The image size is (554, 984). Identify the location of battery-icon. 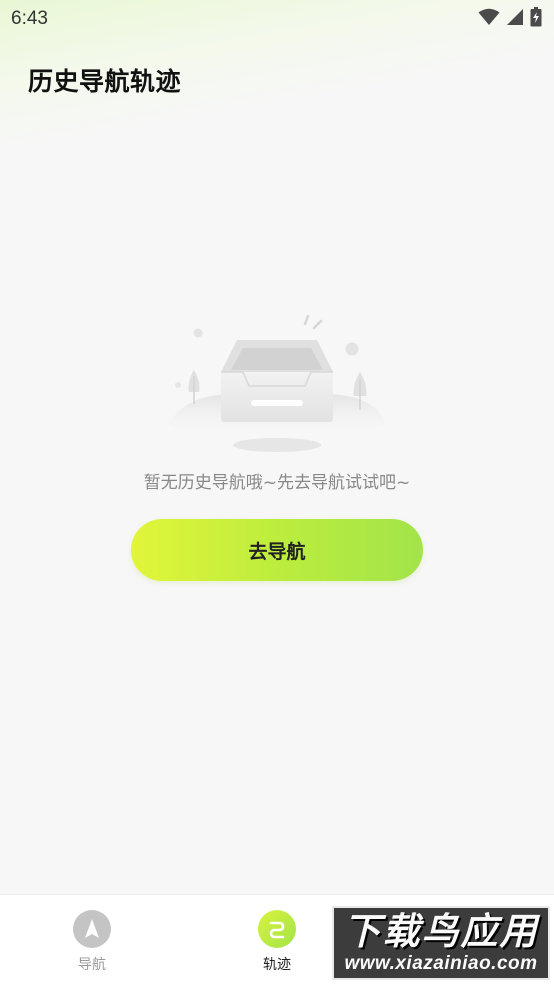
(536, 19).